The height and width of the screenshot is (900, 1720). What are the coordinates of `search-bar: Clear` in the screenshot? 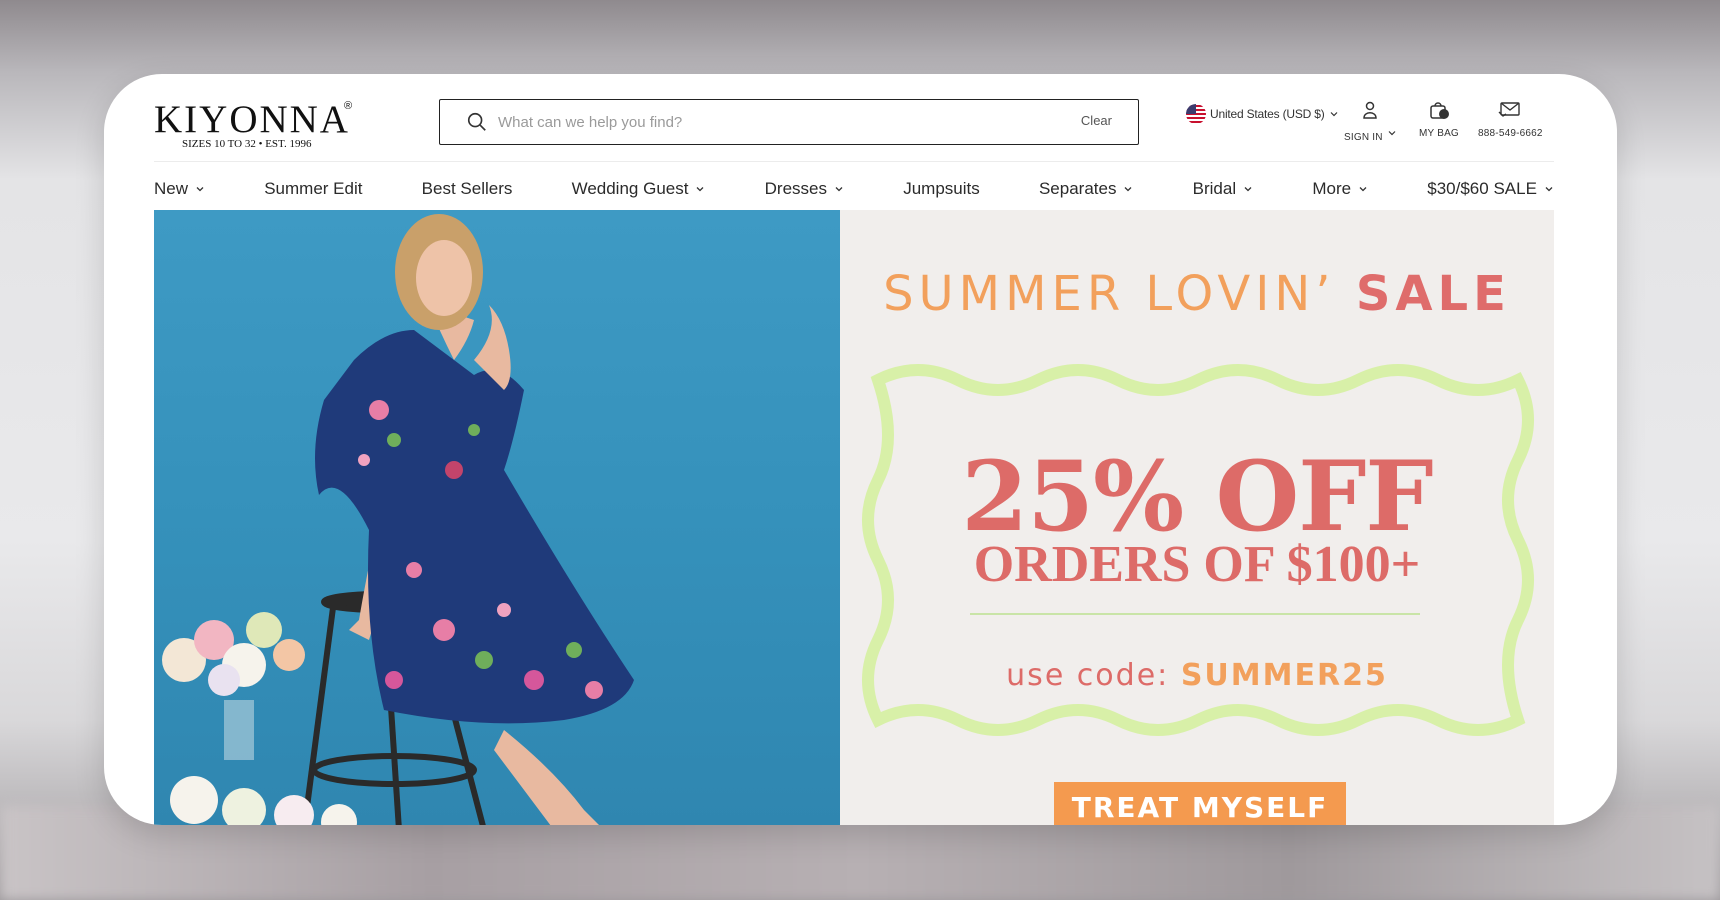 It's located at (789, 122).